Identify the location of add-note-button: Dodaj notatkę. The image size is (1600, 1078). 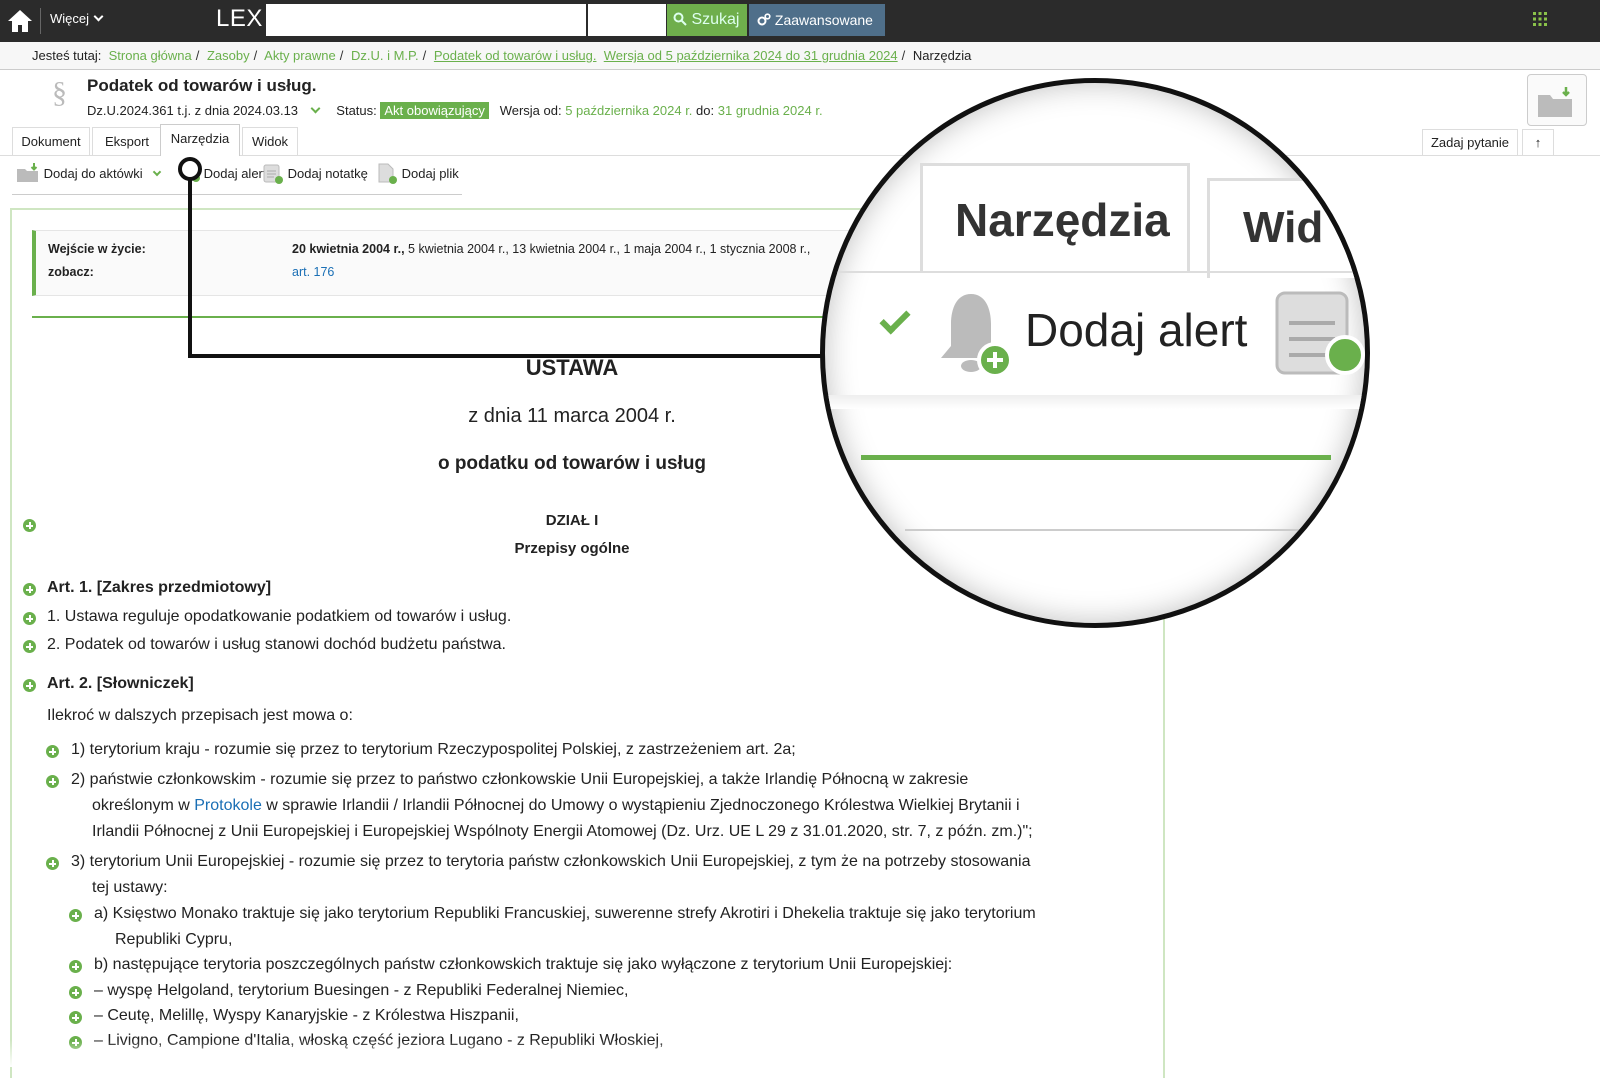
(315, 174).